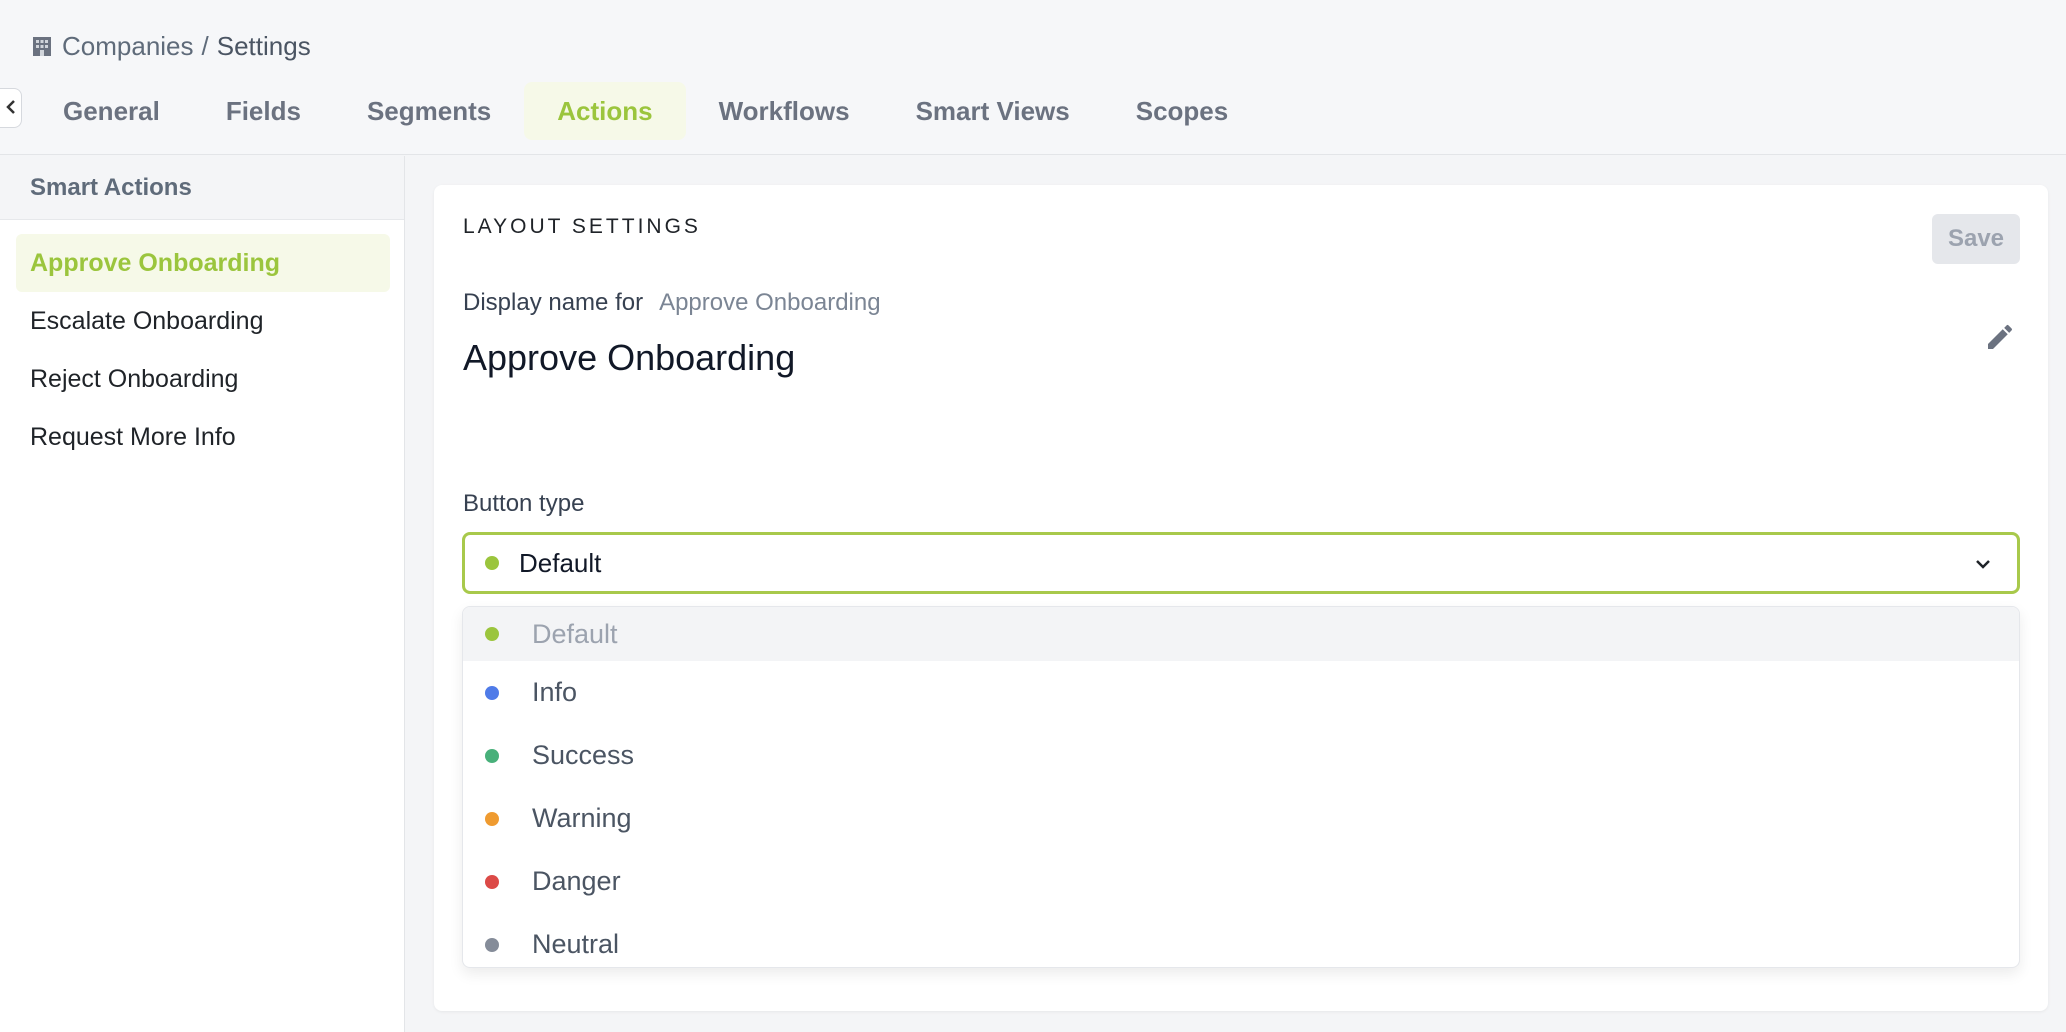  Describe the element at coordinates (582, 818) in the screenshot. I see `option-label: Warning` at that location.